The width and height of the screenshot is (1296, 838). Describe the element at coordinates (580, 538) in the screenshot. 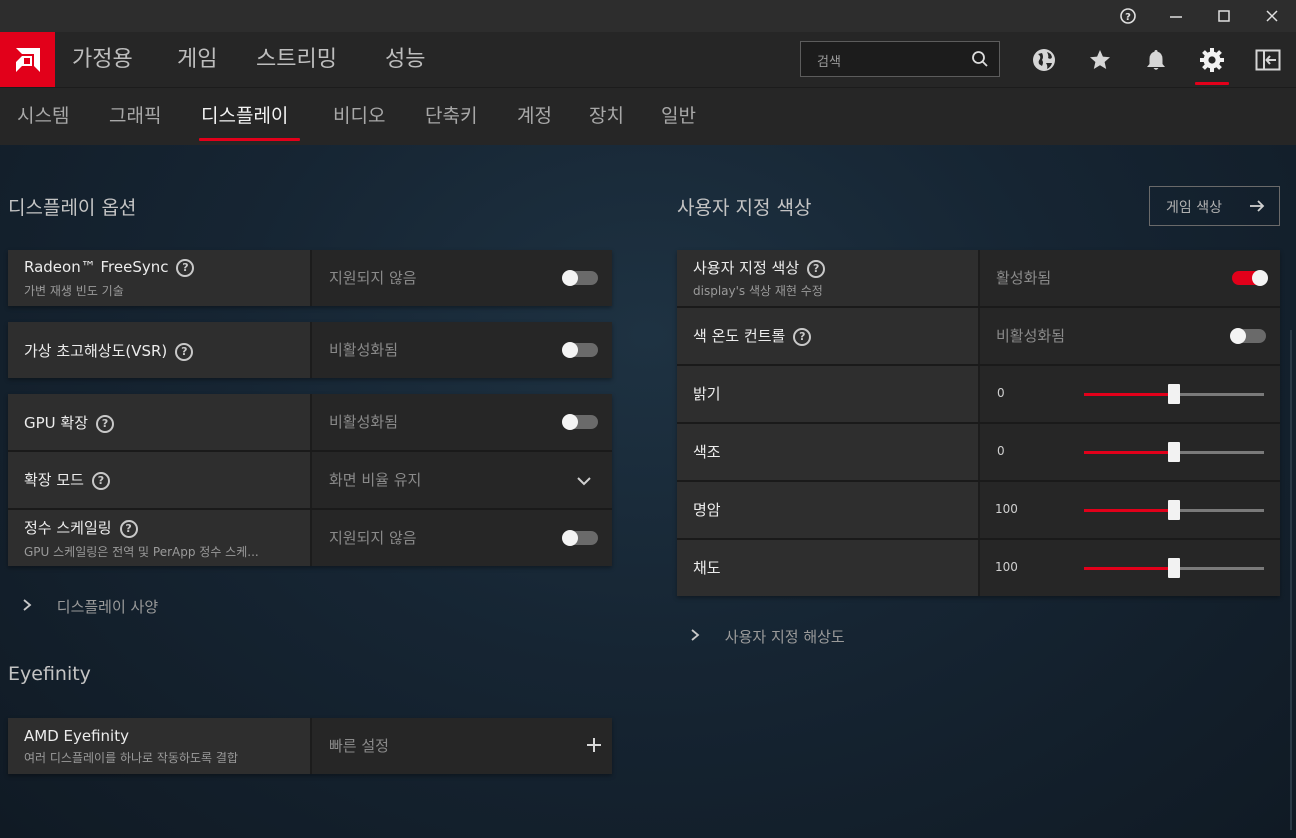

I see `integer-scaling-toggle` at that location.